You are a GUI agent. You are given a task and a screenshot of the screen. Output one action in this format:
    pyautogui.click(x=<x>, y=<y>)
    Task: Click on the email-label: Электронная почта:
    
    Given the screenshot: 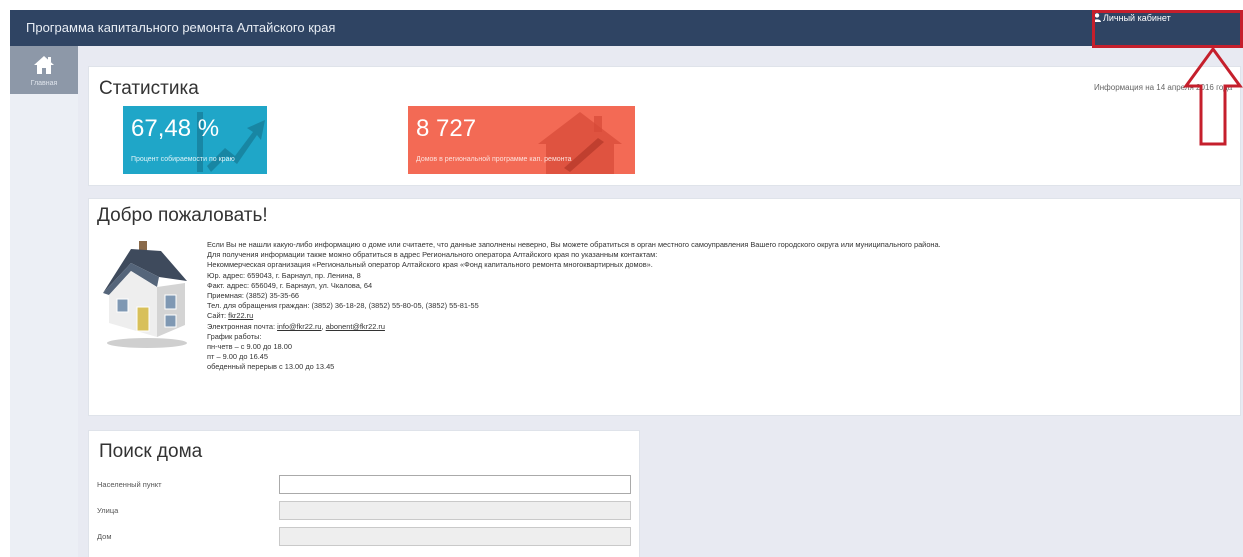 What is the action you would take?
    pyautogui.click(x=242, y=326)
    